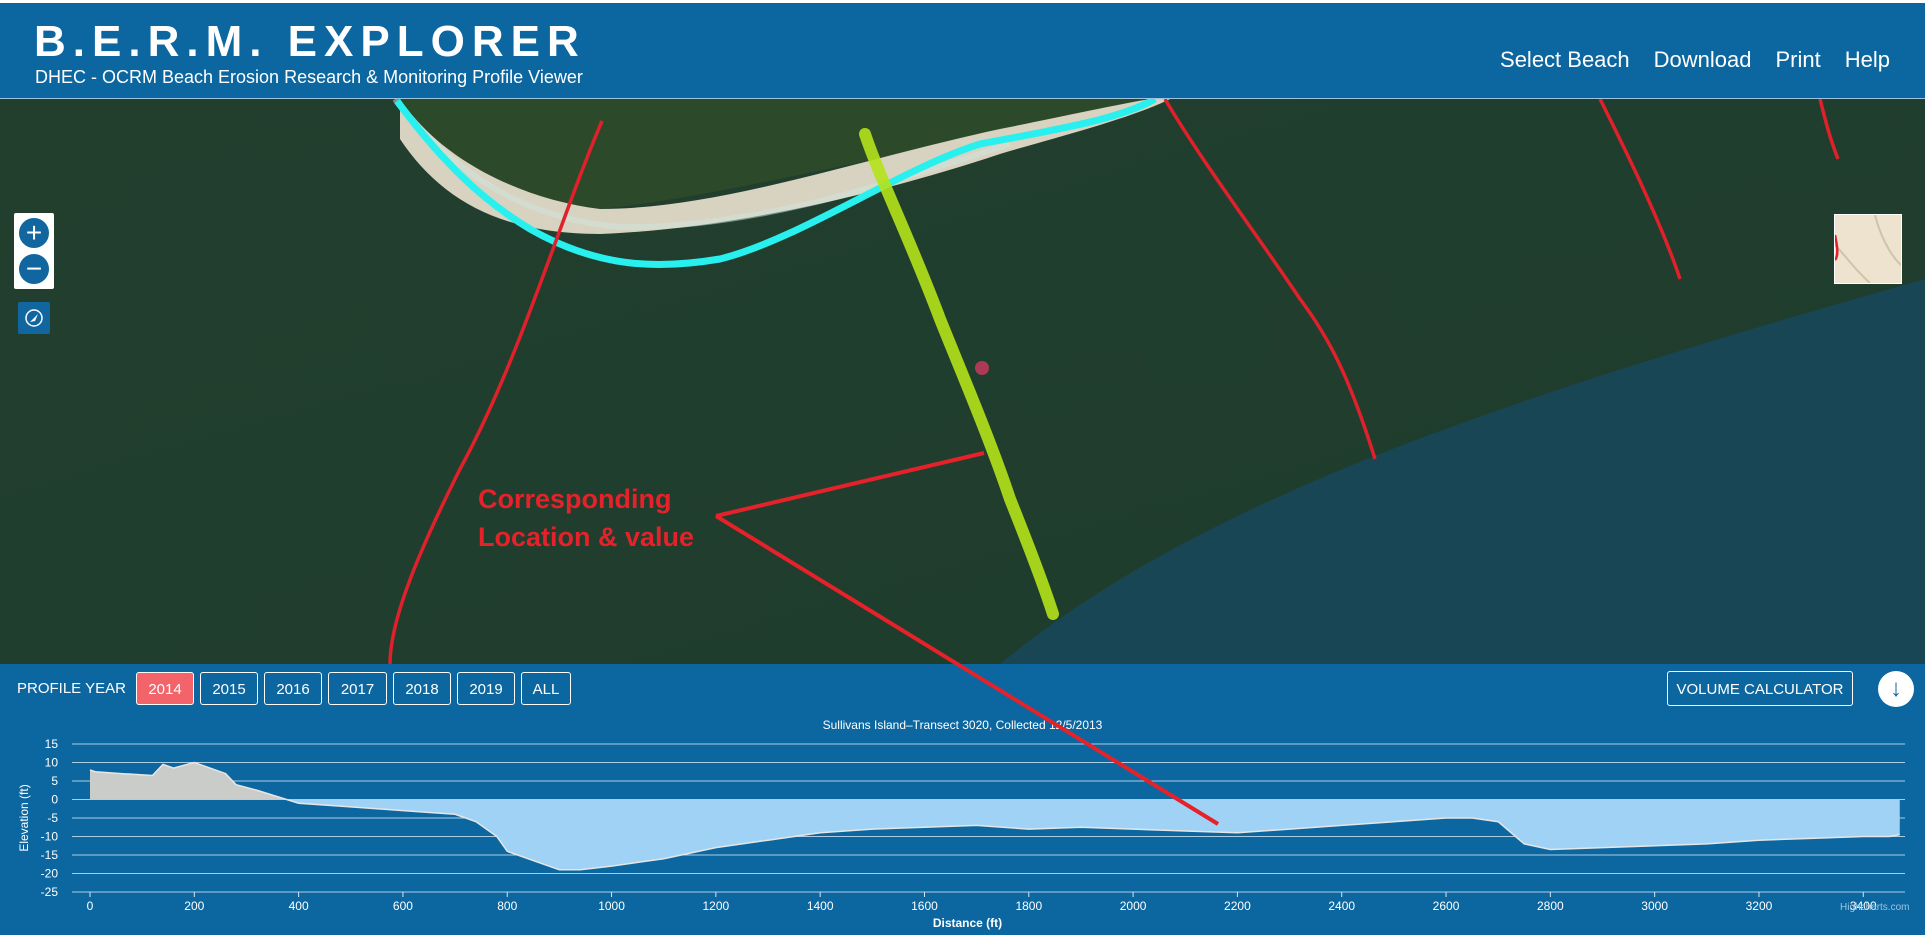  What do you see at coordinates (50, 874) in the screenshot?
I see `y-tick-label: -20` at bounding box center [50, 874].